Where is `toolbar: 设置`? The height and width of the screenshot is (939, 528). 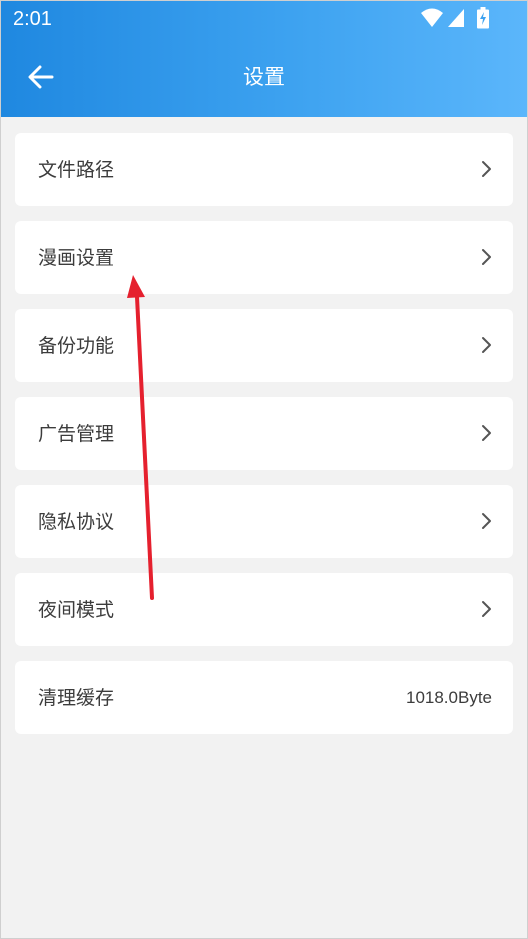 toolbar: 设置 is located at coordinates (264, 76).